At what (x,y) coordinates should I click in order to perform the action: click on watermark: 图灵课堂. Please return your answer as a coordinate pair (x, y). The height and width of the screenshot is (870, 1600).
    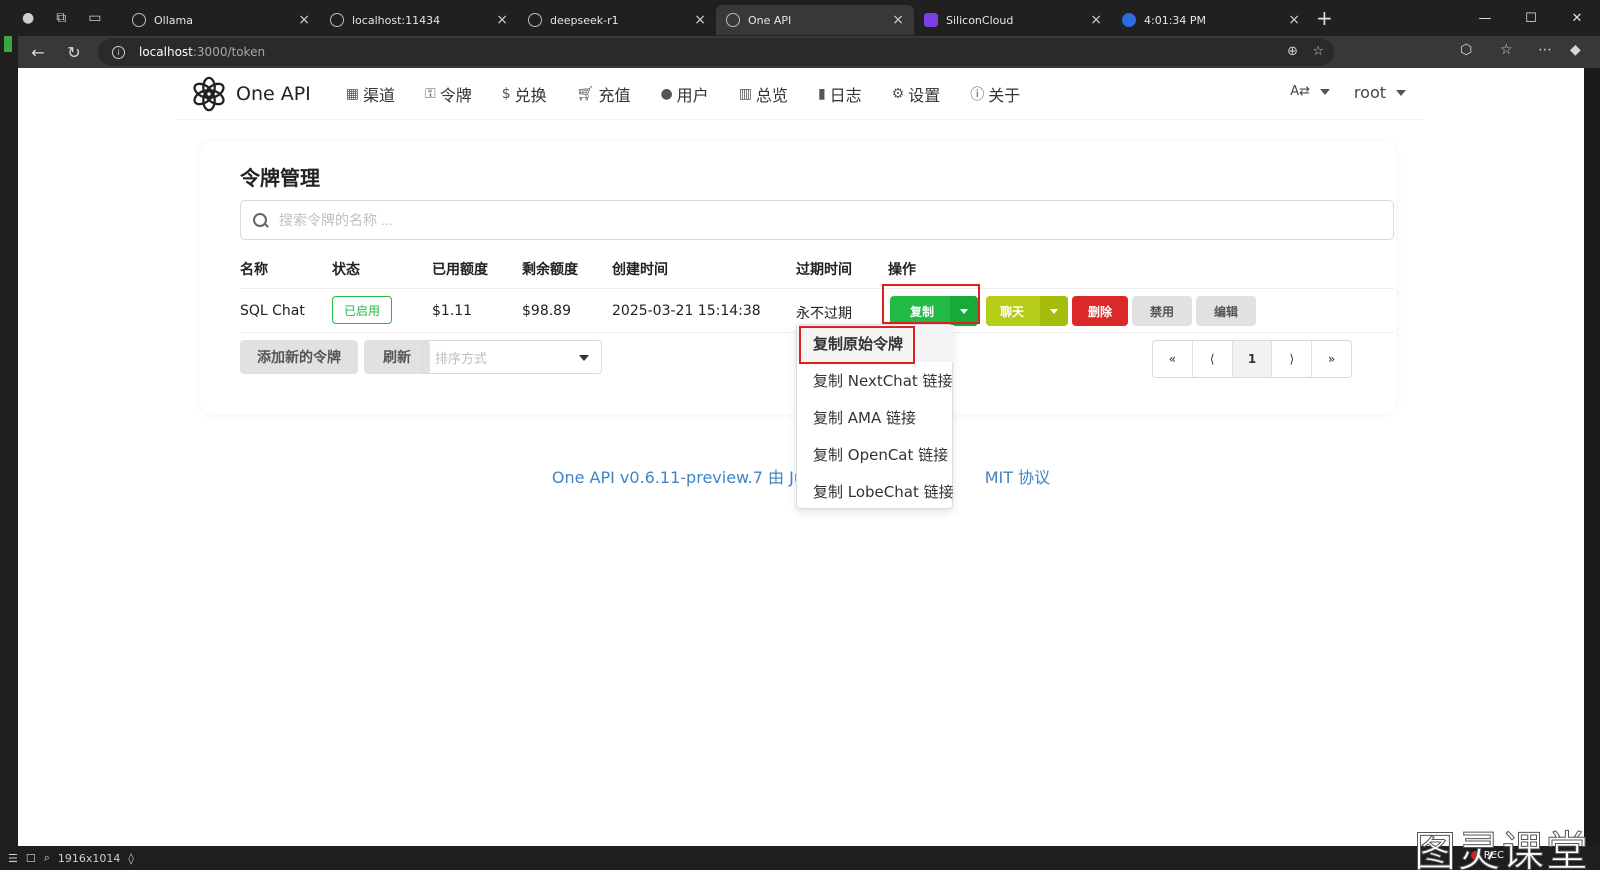
    Looking at the image, I should click on (1501, 848).